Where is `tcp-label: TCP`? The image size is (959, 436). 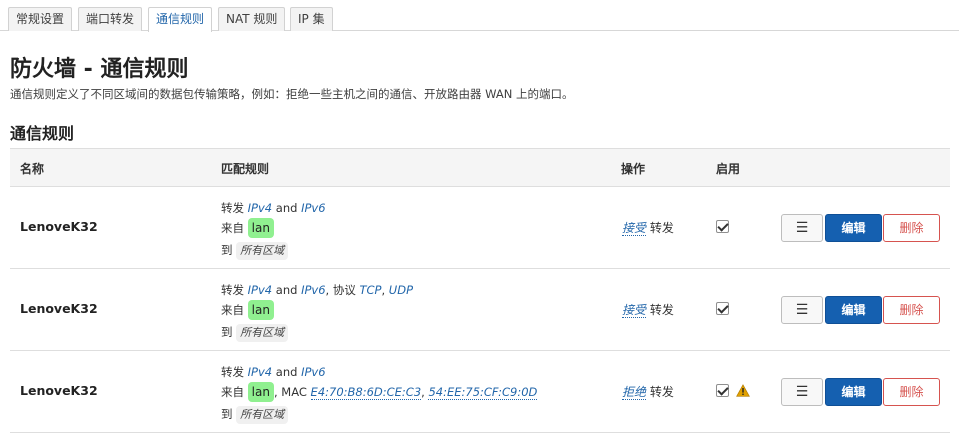
tcp-label: TCP is located at coordinates (370, 290).